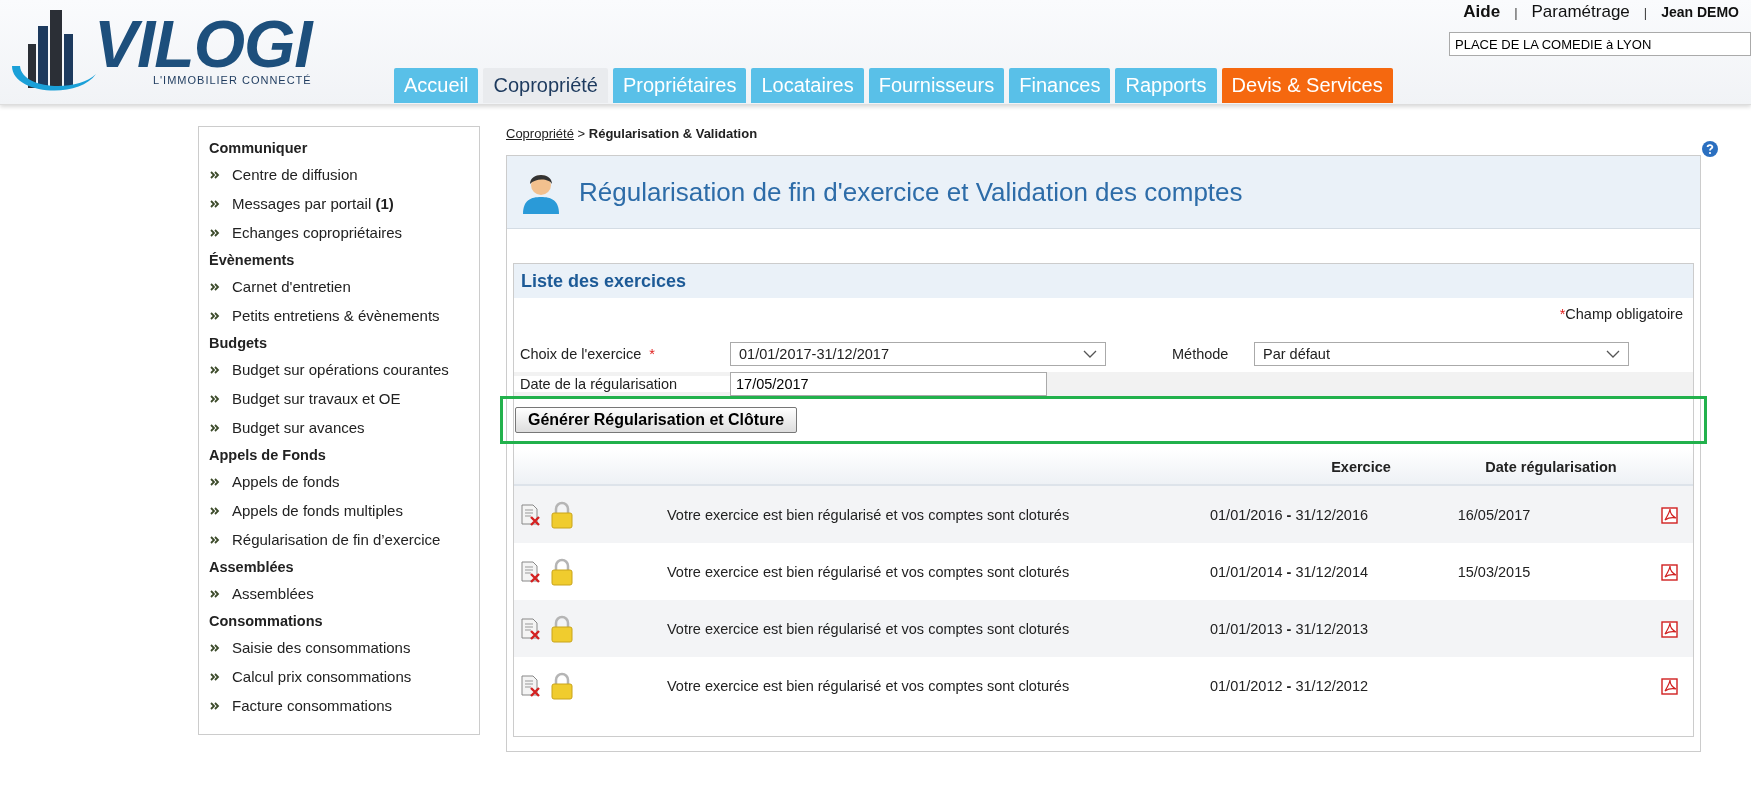  I want to click on top-link: Paramétrage, so click(1580, 12).